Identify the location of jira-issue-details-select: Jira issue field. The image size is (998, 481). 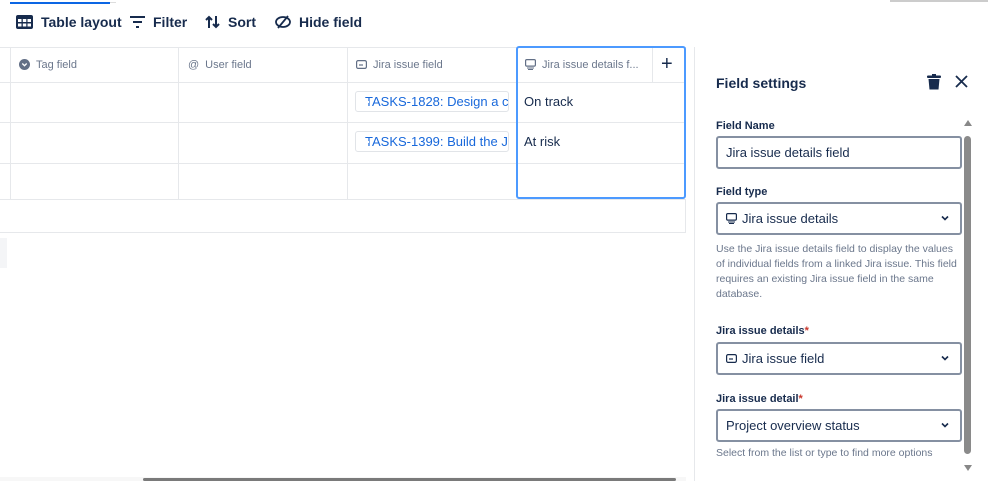
(839, 358).